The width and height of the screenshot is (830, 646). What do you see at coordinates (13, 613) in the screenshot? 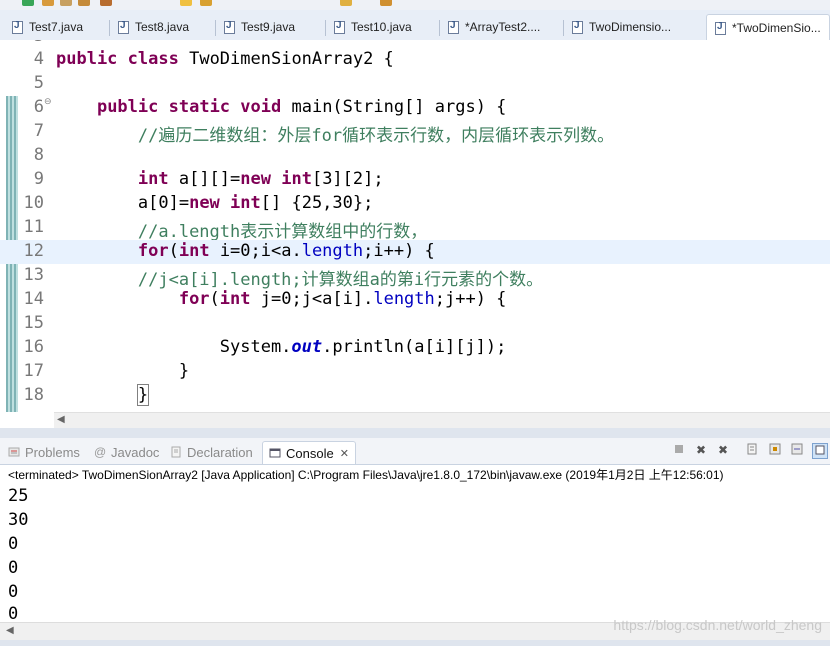
I see `console-output-line: 0` at bounding box center [13, 613].